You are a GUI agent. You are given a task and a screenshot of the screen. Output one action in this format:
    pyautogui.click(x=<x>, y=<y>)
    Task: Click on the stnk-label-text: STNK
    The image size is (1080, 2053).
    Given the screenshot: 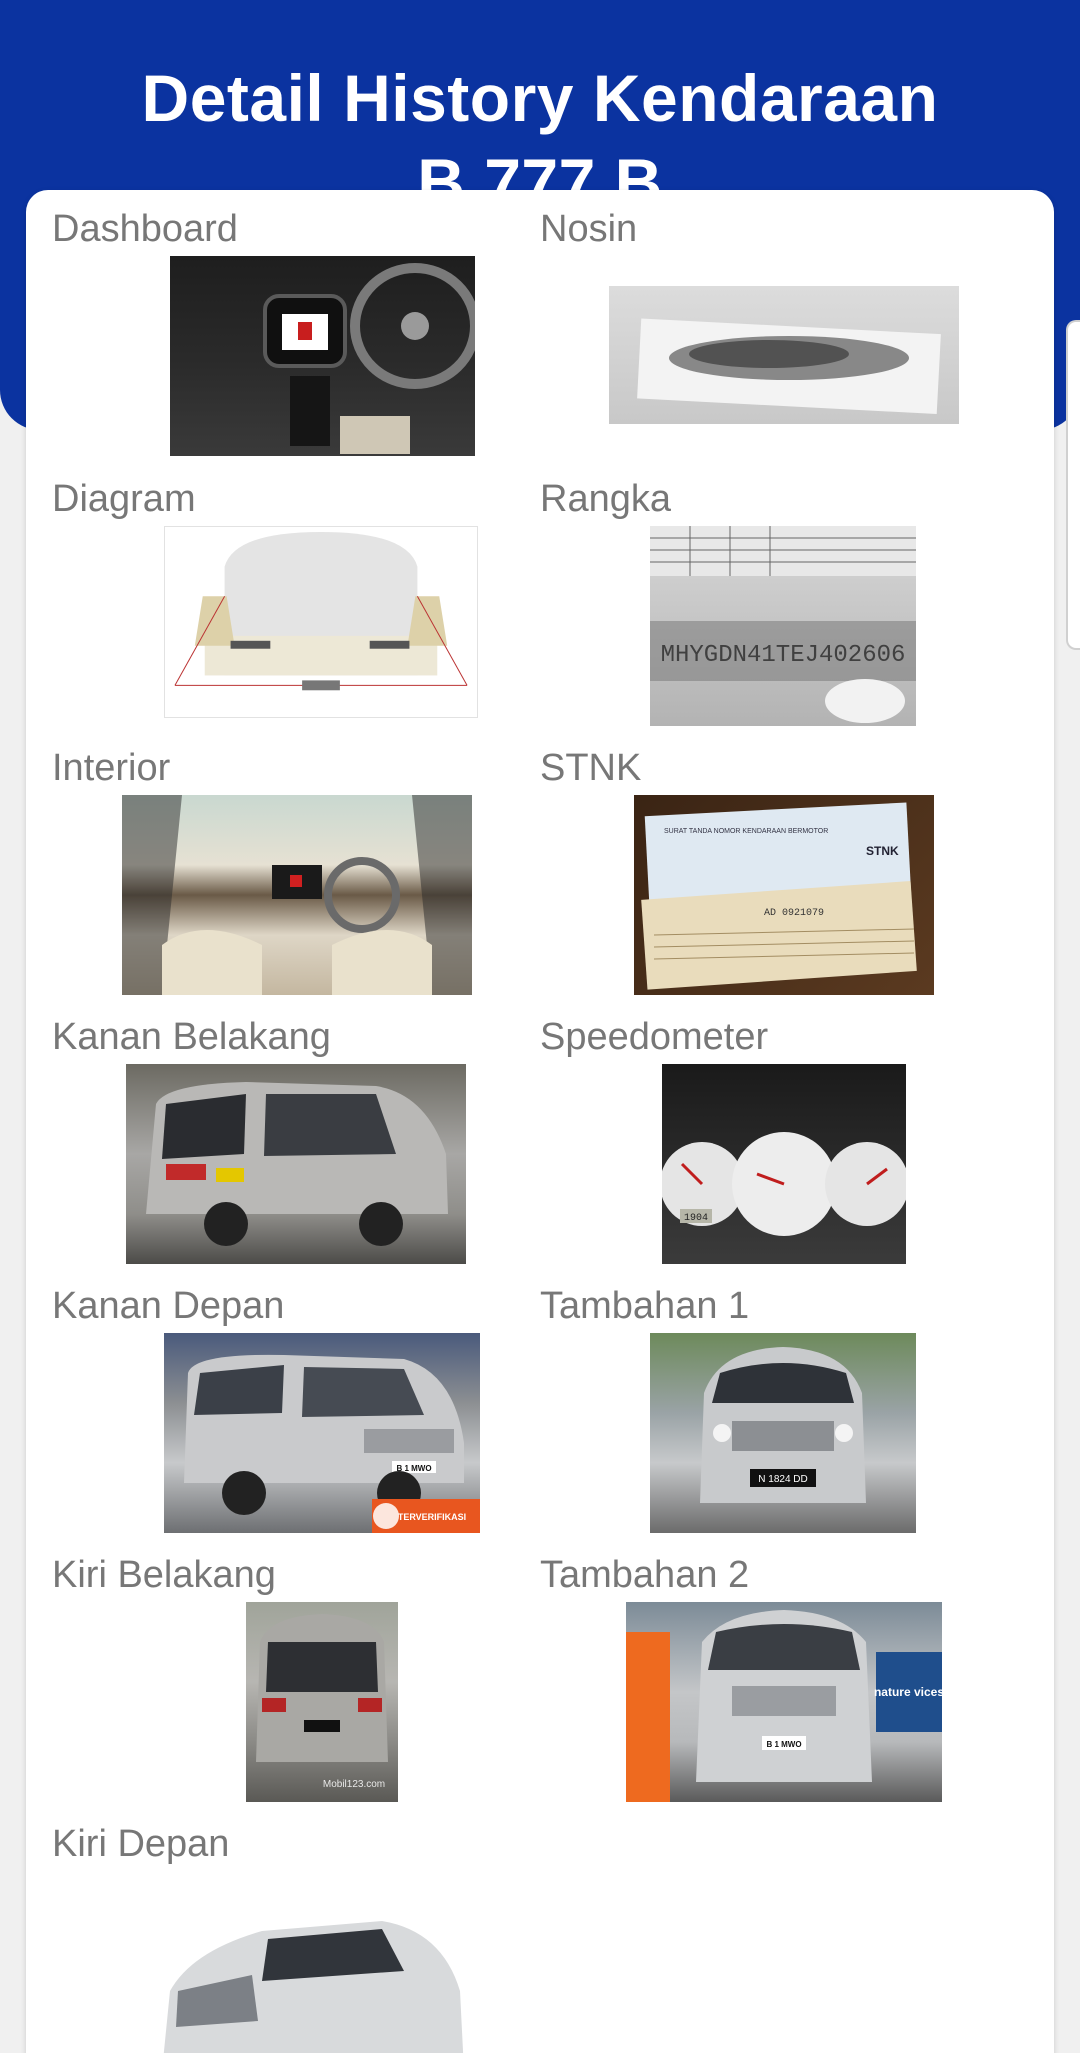 What is the action you would take?
    pyautogui.click(x=882, y=851)
    